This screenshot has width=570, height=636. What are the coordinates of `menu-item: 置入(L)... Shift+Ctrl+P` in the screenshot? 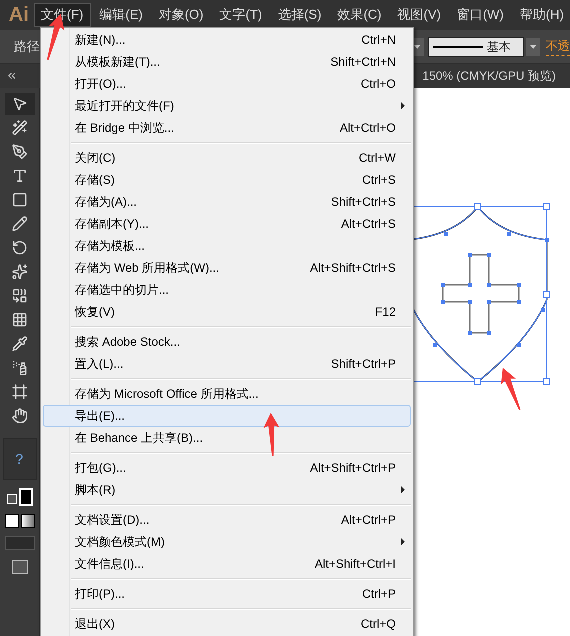 It's located at (227, 364).